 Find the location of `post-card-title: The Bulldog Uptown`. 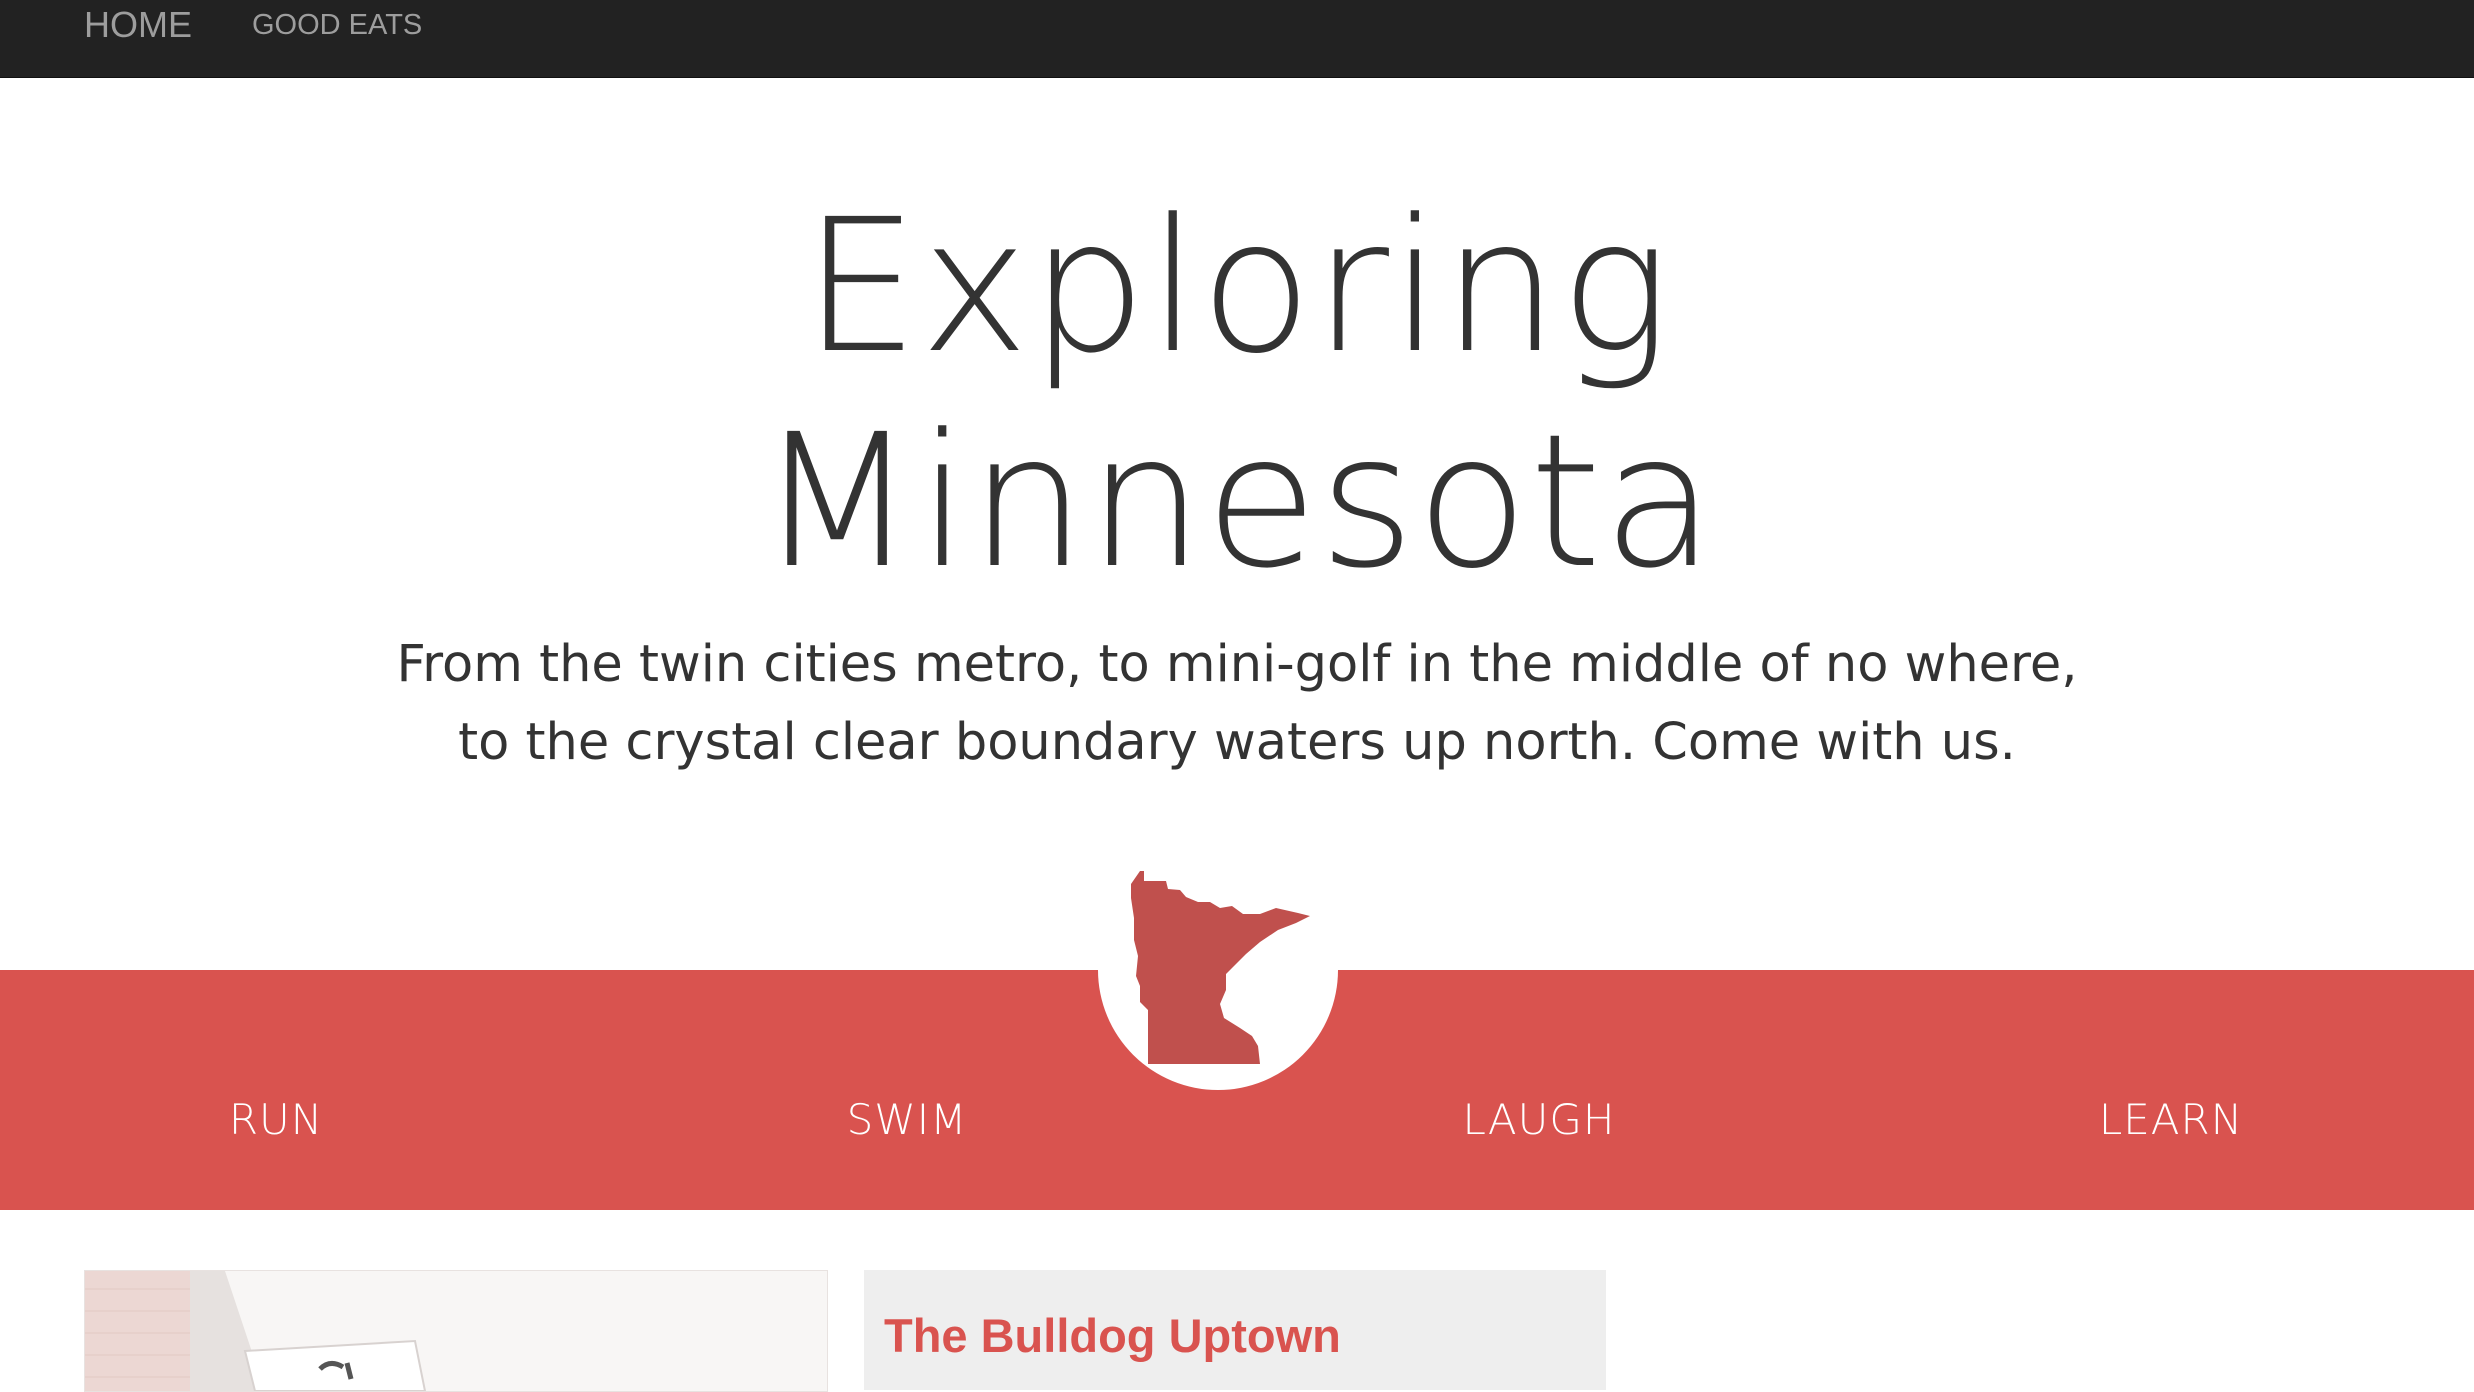

post-card-title: The Bulldog Uptown is located at coordinates (1112, 1335).